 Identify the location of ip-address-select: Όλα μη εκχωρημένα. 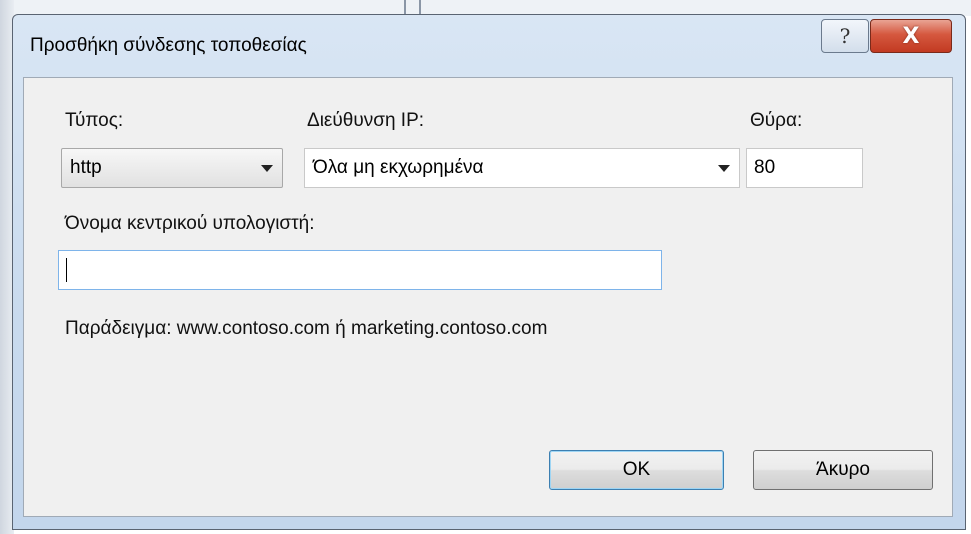
(522, 168).